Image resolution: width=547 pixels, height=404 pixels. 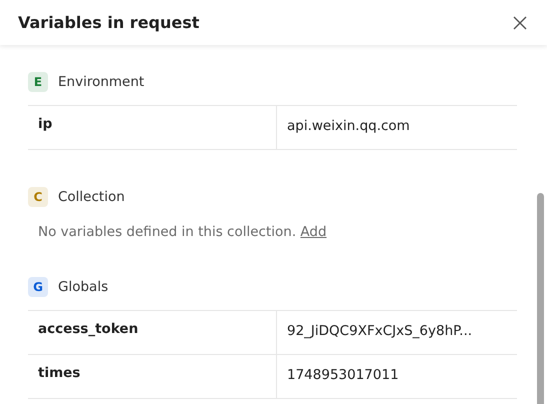 What do you see at coordinates (91, 197) in the screenshot?
I see `section-title: Collection` at bounding box center [91, 197].